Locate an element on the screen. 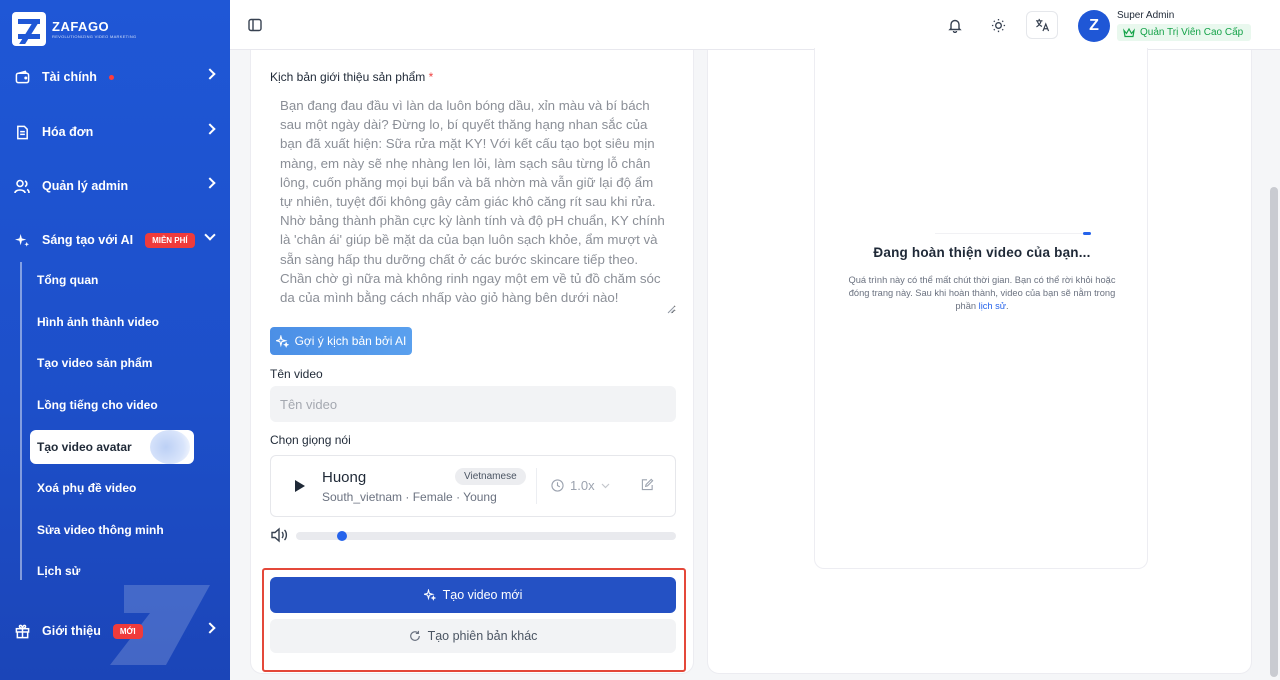  submenu-item-product-video: Tạo video sản phẩm is located at coordinates (112, 363).